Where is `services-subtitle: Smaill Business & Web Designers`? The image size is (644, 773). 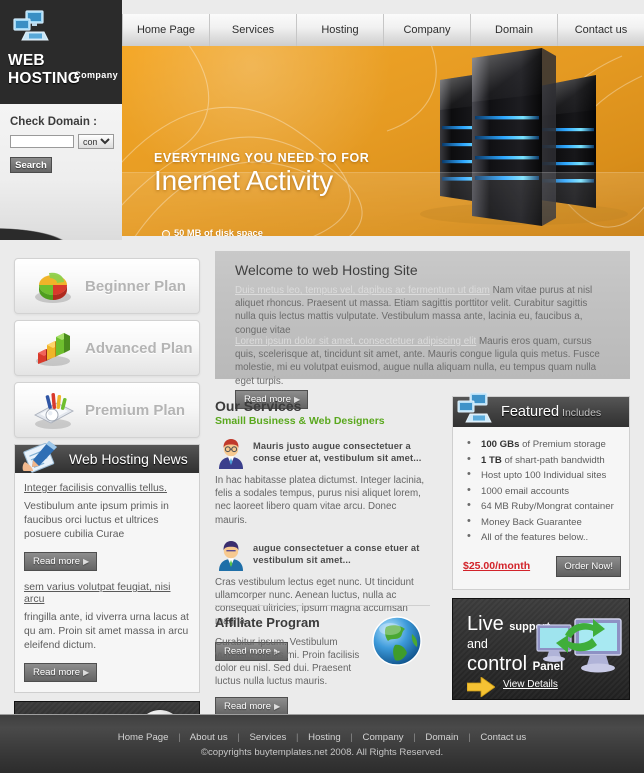
services-subtitle: Smaill Business & Web Designers is located at coordinates (300, 421).